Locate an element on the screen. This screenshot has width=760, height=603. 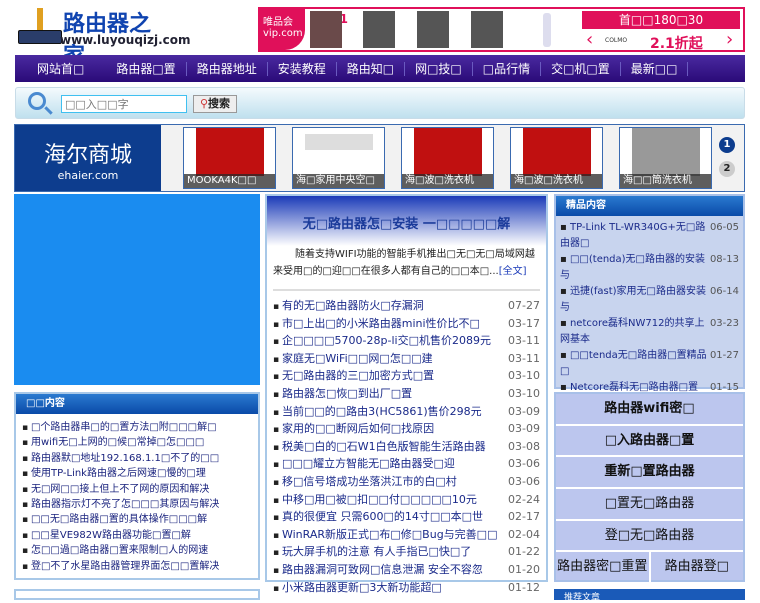
article-row: □□tenda无□路由器□置精品□01-27 is located at coordinates (649, 364).